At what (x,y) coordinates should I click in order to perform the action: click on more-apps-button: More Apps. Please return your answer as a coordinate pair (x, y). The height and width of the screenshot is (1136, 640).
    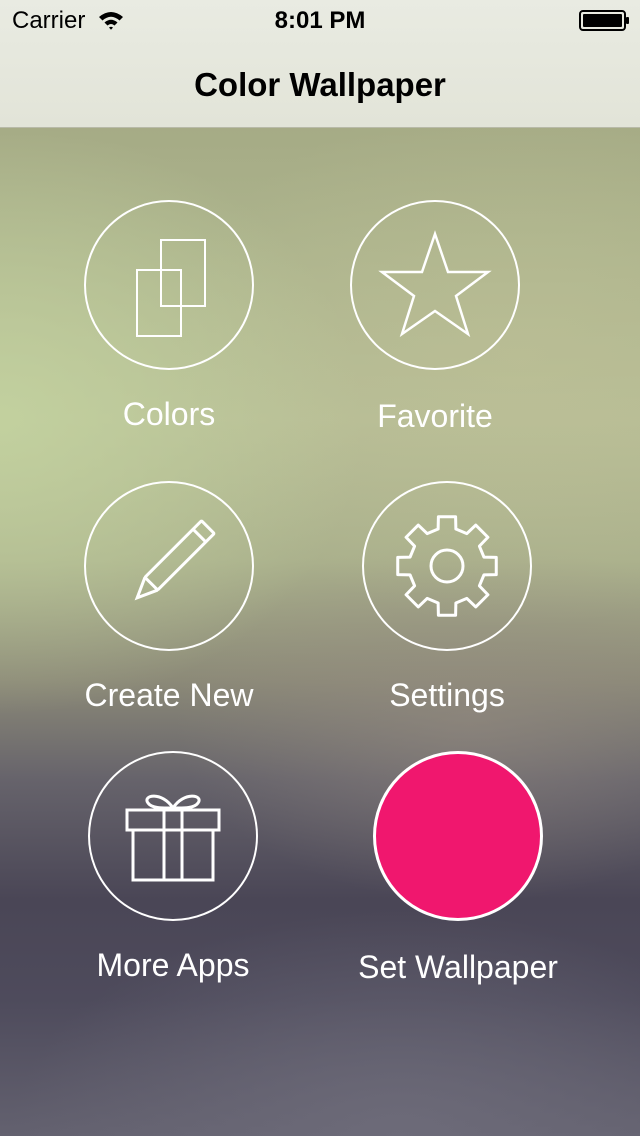
    Looking at the image, I should click on (173, 881).